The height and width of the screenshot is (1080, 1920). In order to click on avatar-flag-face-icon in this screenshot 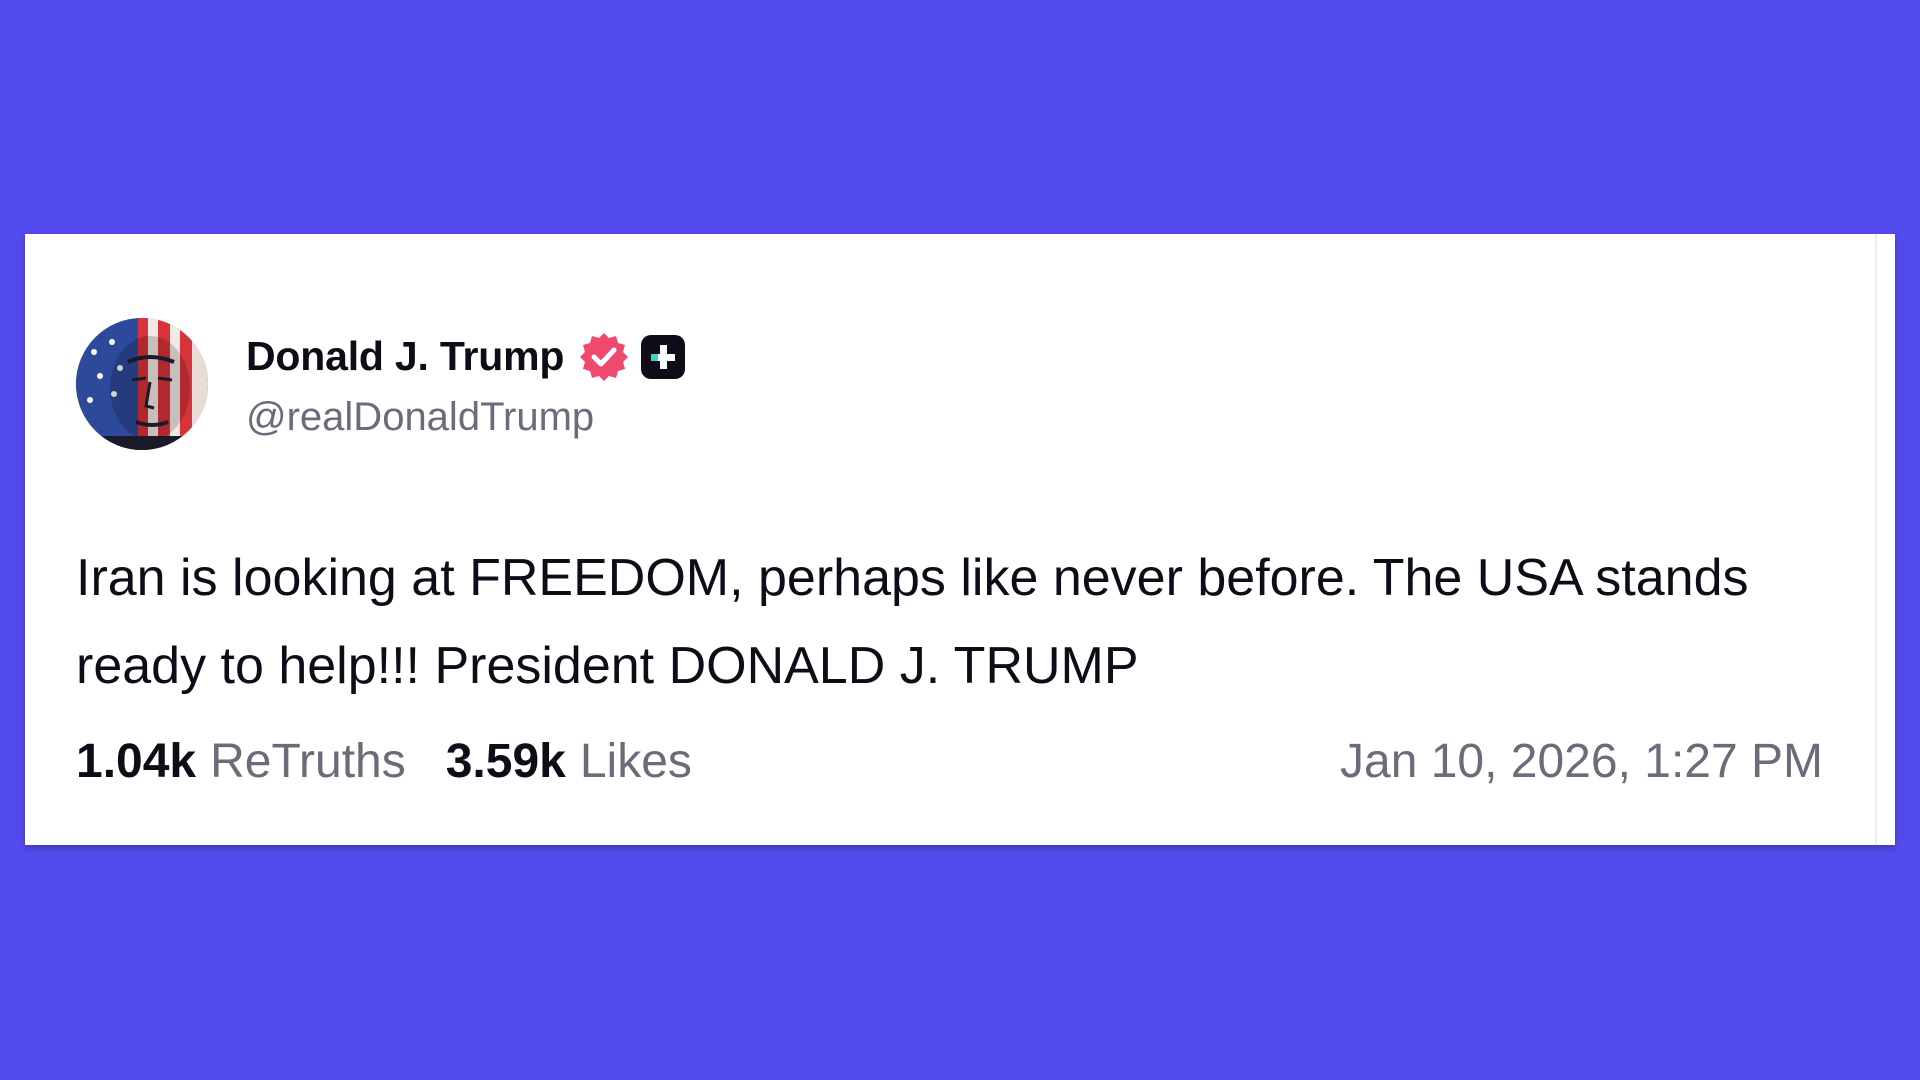, I will do `click(142, 384)`.